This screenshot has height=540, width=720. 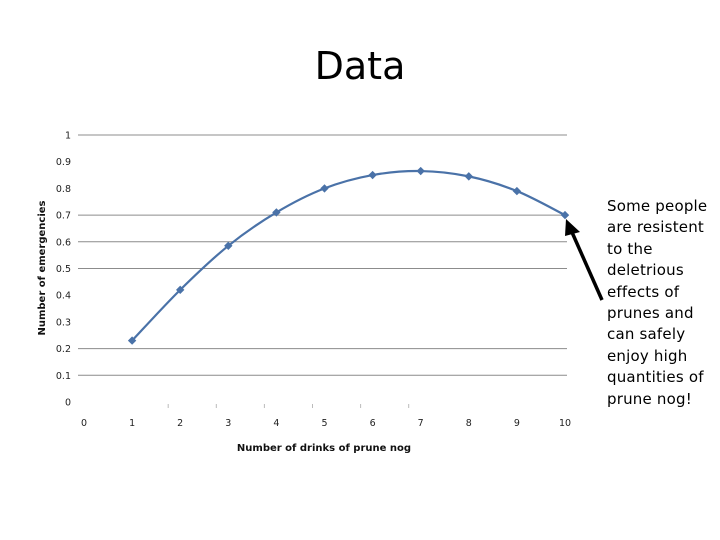 I want to click on y-tick-label: 0.1, so click(x=63, y=376).